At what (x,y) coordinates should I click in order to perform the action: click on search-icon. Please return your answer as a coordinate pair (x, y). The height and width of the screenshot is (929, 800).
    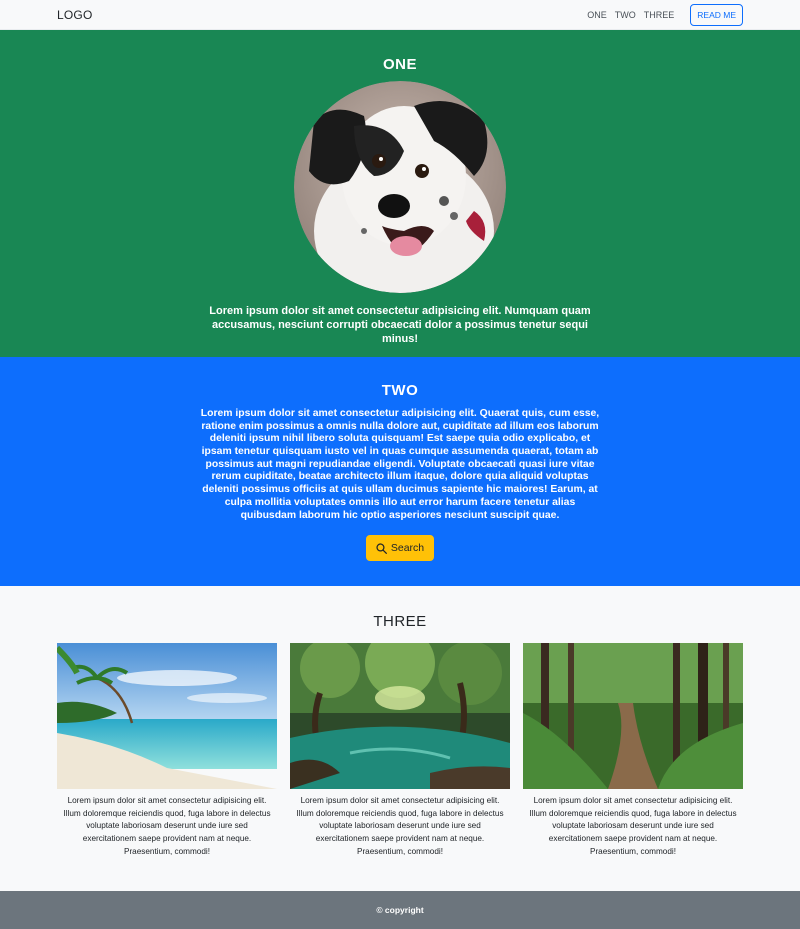
    Looking at the image, I should click on (381, 548).